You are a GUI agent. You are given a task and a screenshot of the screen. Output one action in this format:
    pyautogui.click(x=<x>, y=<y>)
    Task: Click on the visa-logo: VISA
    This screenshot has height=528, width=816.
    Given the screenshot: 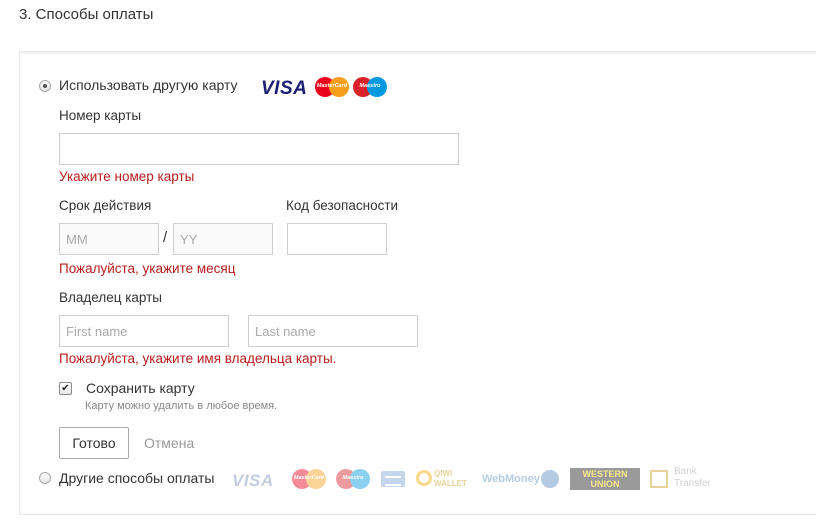 What is the action you would take?
    pyautogui.click(x=284, y=88)
    